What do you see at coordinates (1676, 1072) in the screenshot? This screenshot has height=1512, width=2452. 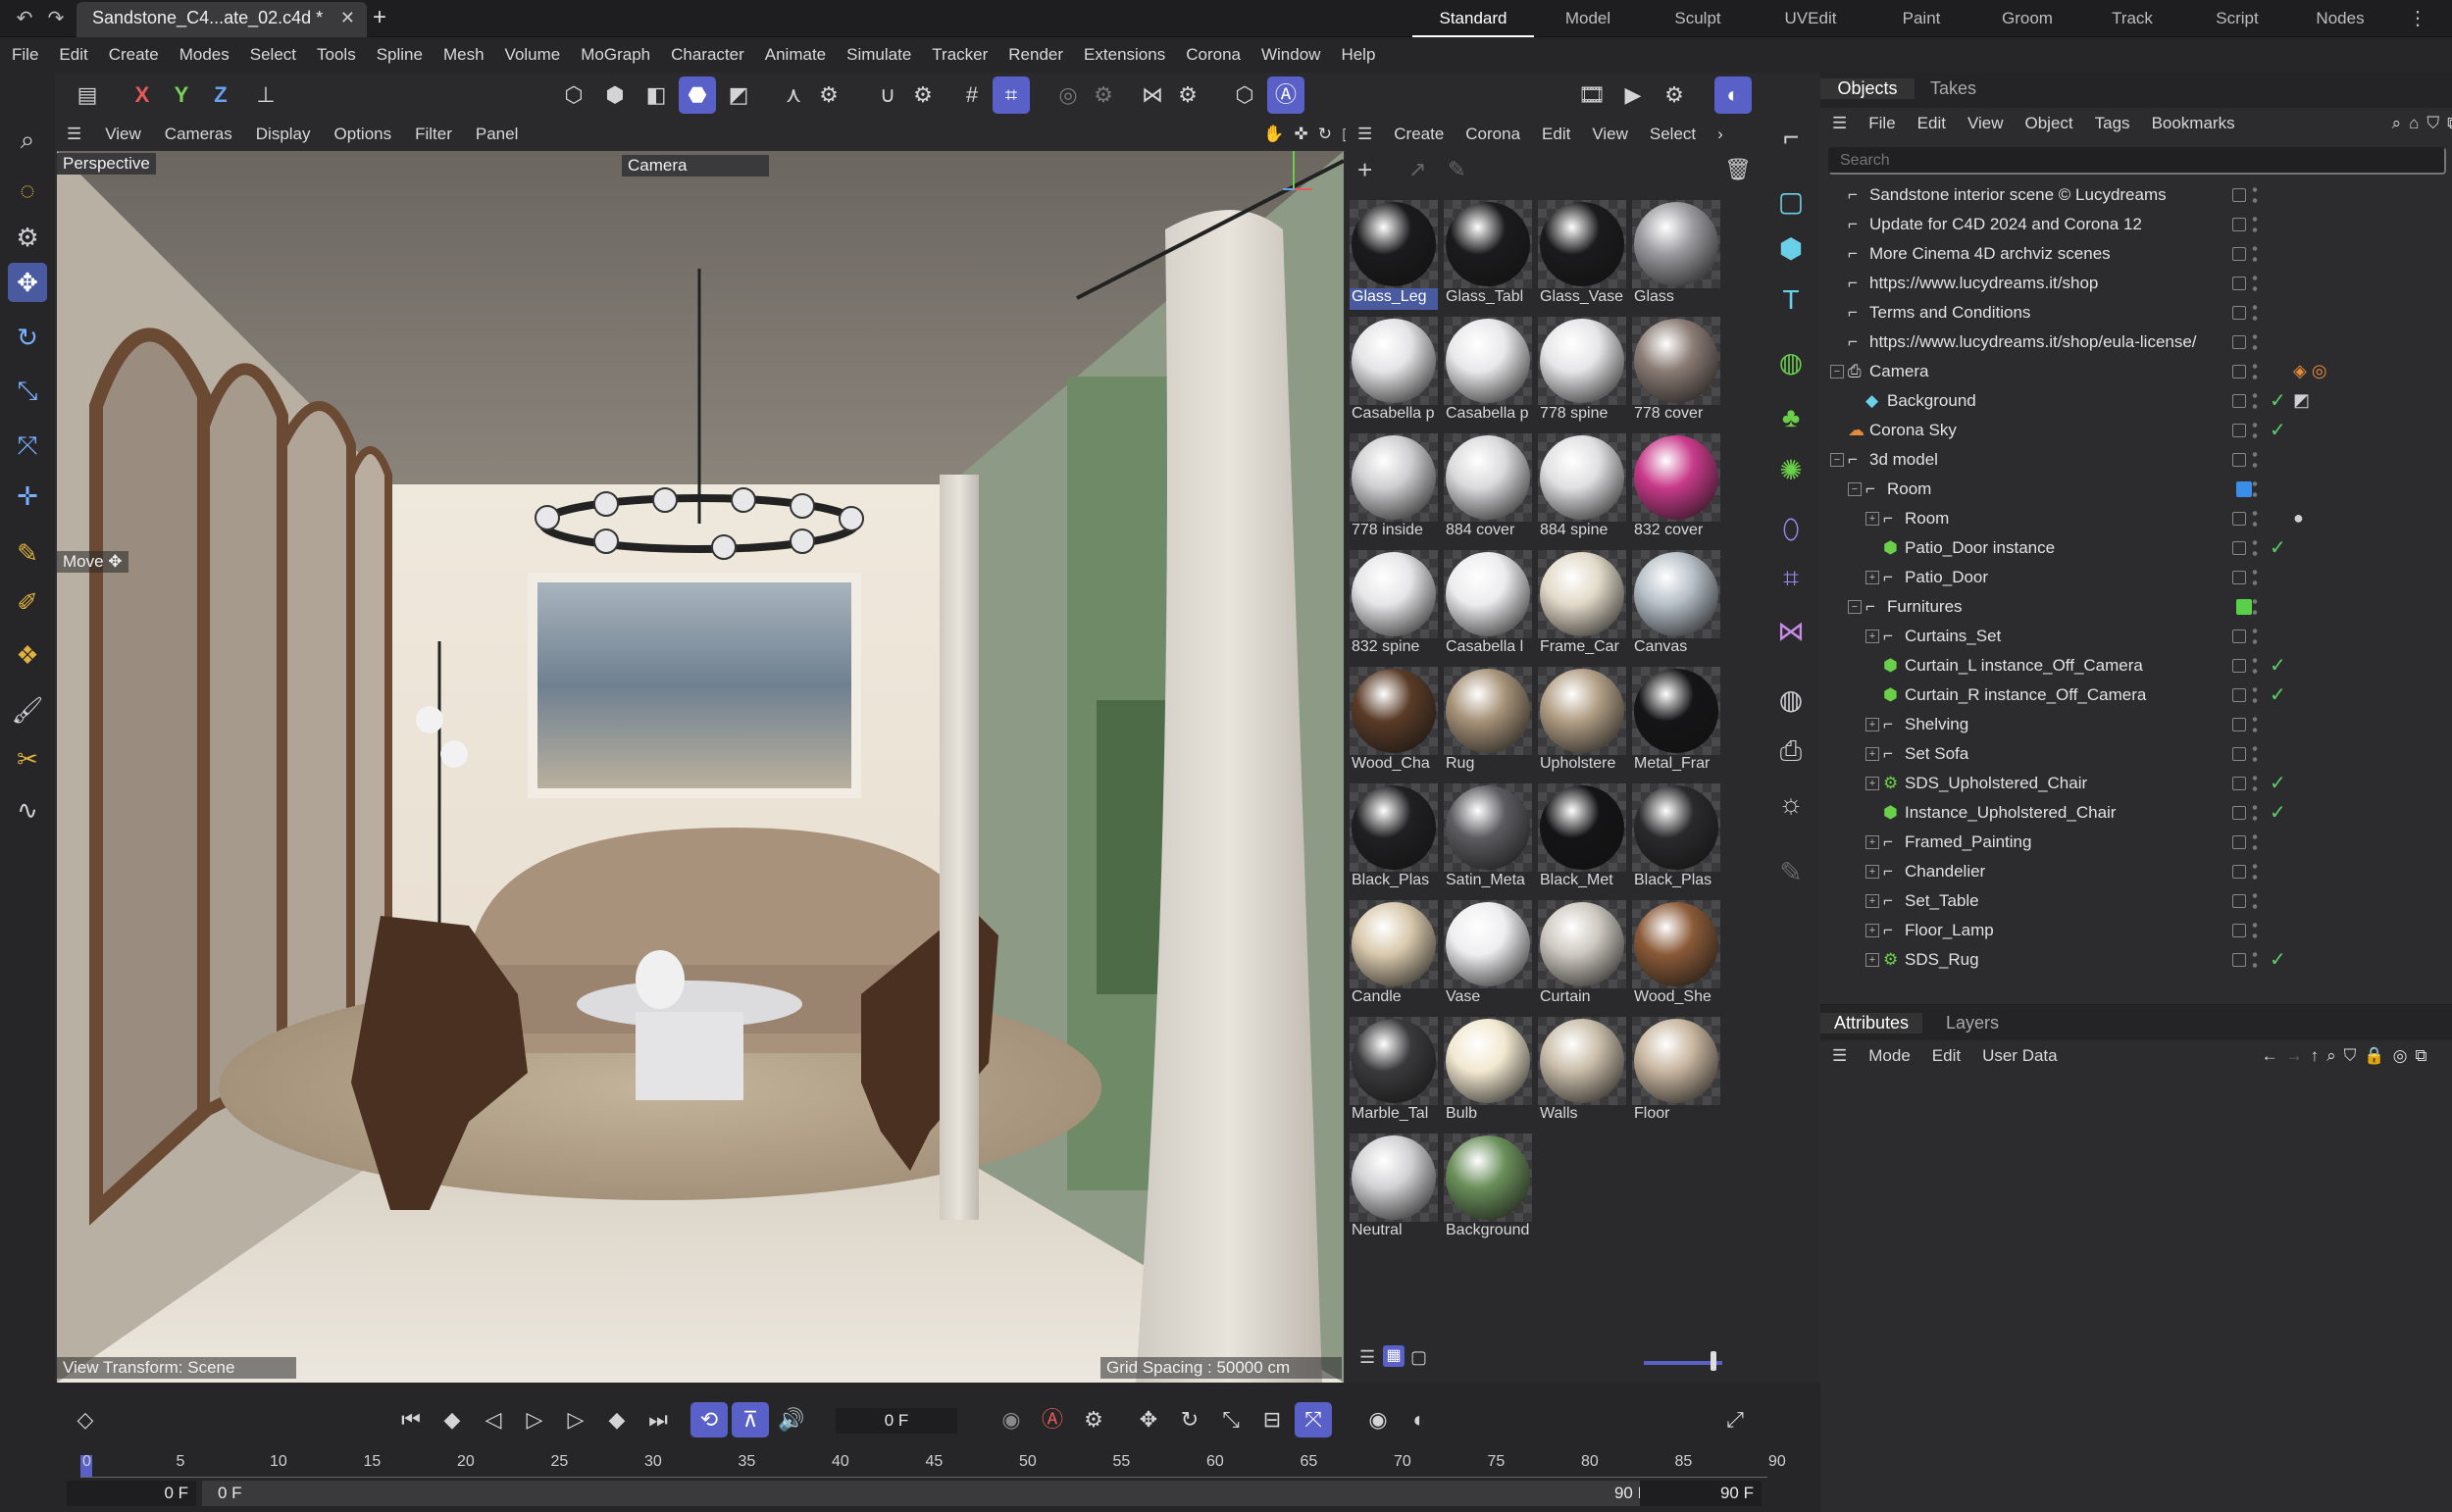 I see `material-swatch: Floor` at bounding box center [1676, 1072].